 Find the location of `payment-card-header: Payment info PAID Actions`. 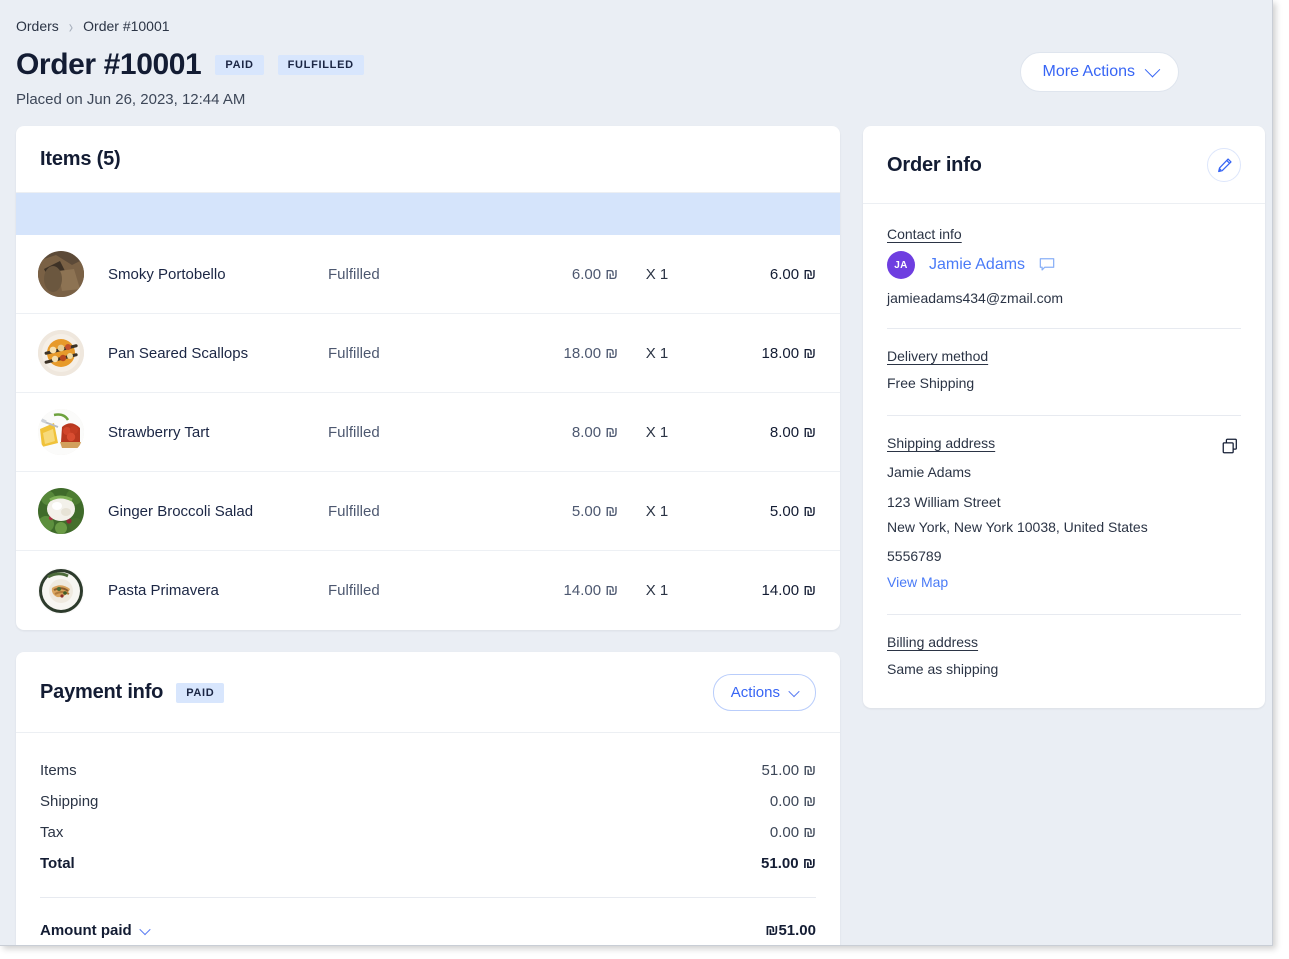

payment-card-header: Payment info PAID Actions is located at coordinates (428, 692).